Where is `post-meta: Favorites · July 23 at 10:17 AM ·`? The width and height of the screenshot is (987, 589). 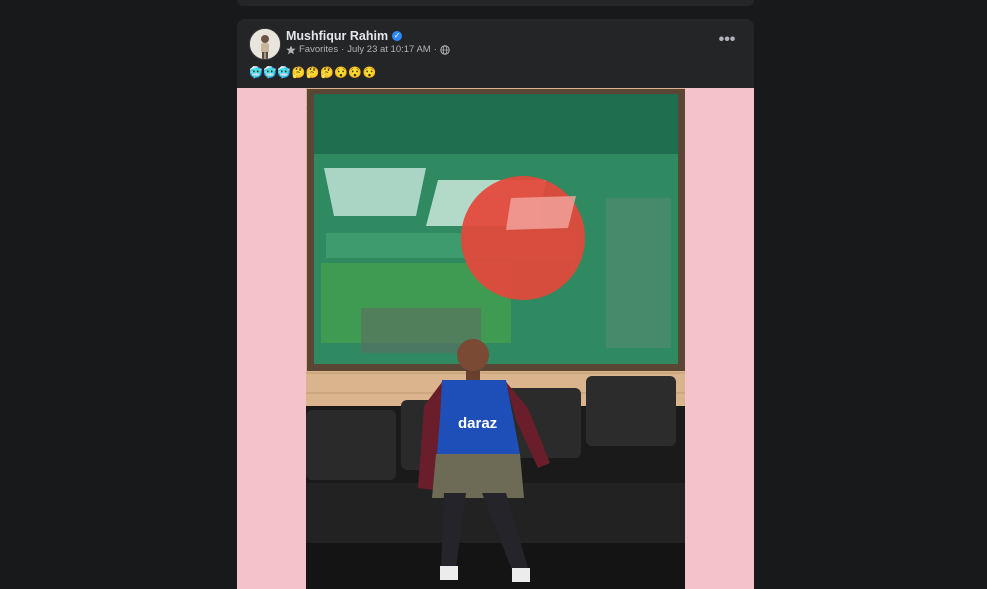 post-meta: Favorites · July 23 at 10:17 AM · is located at coordinates (368, 49).